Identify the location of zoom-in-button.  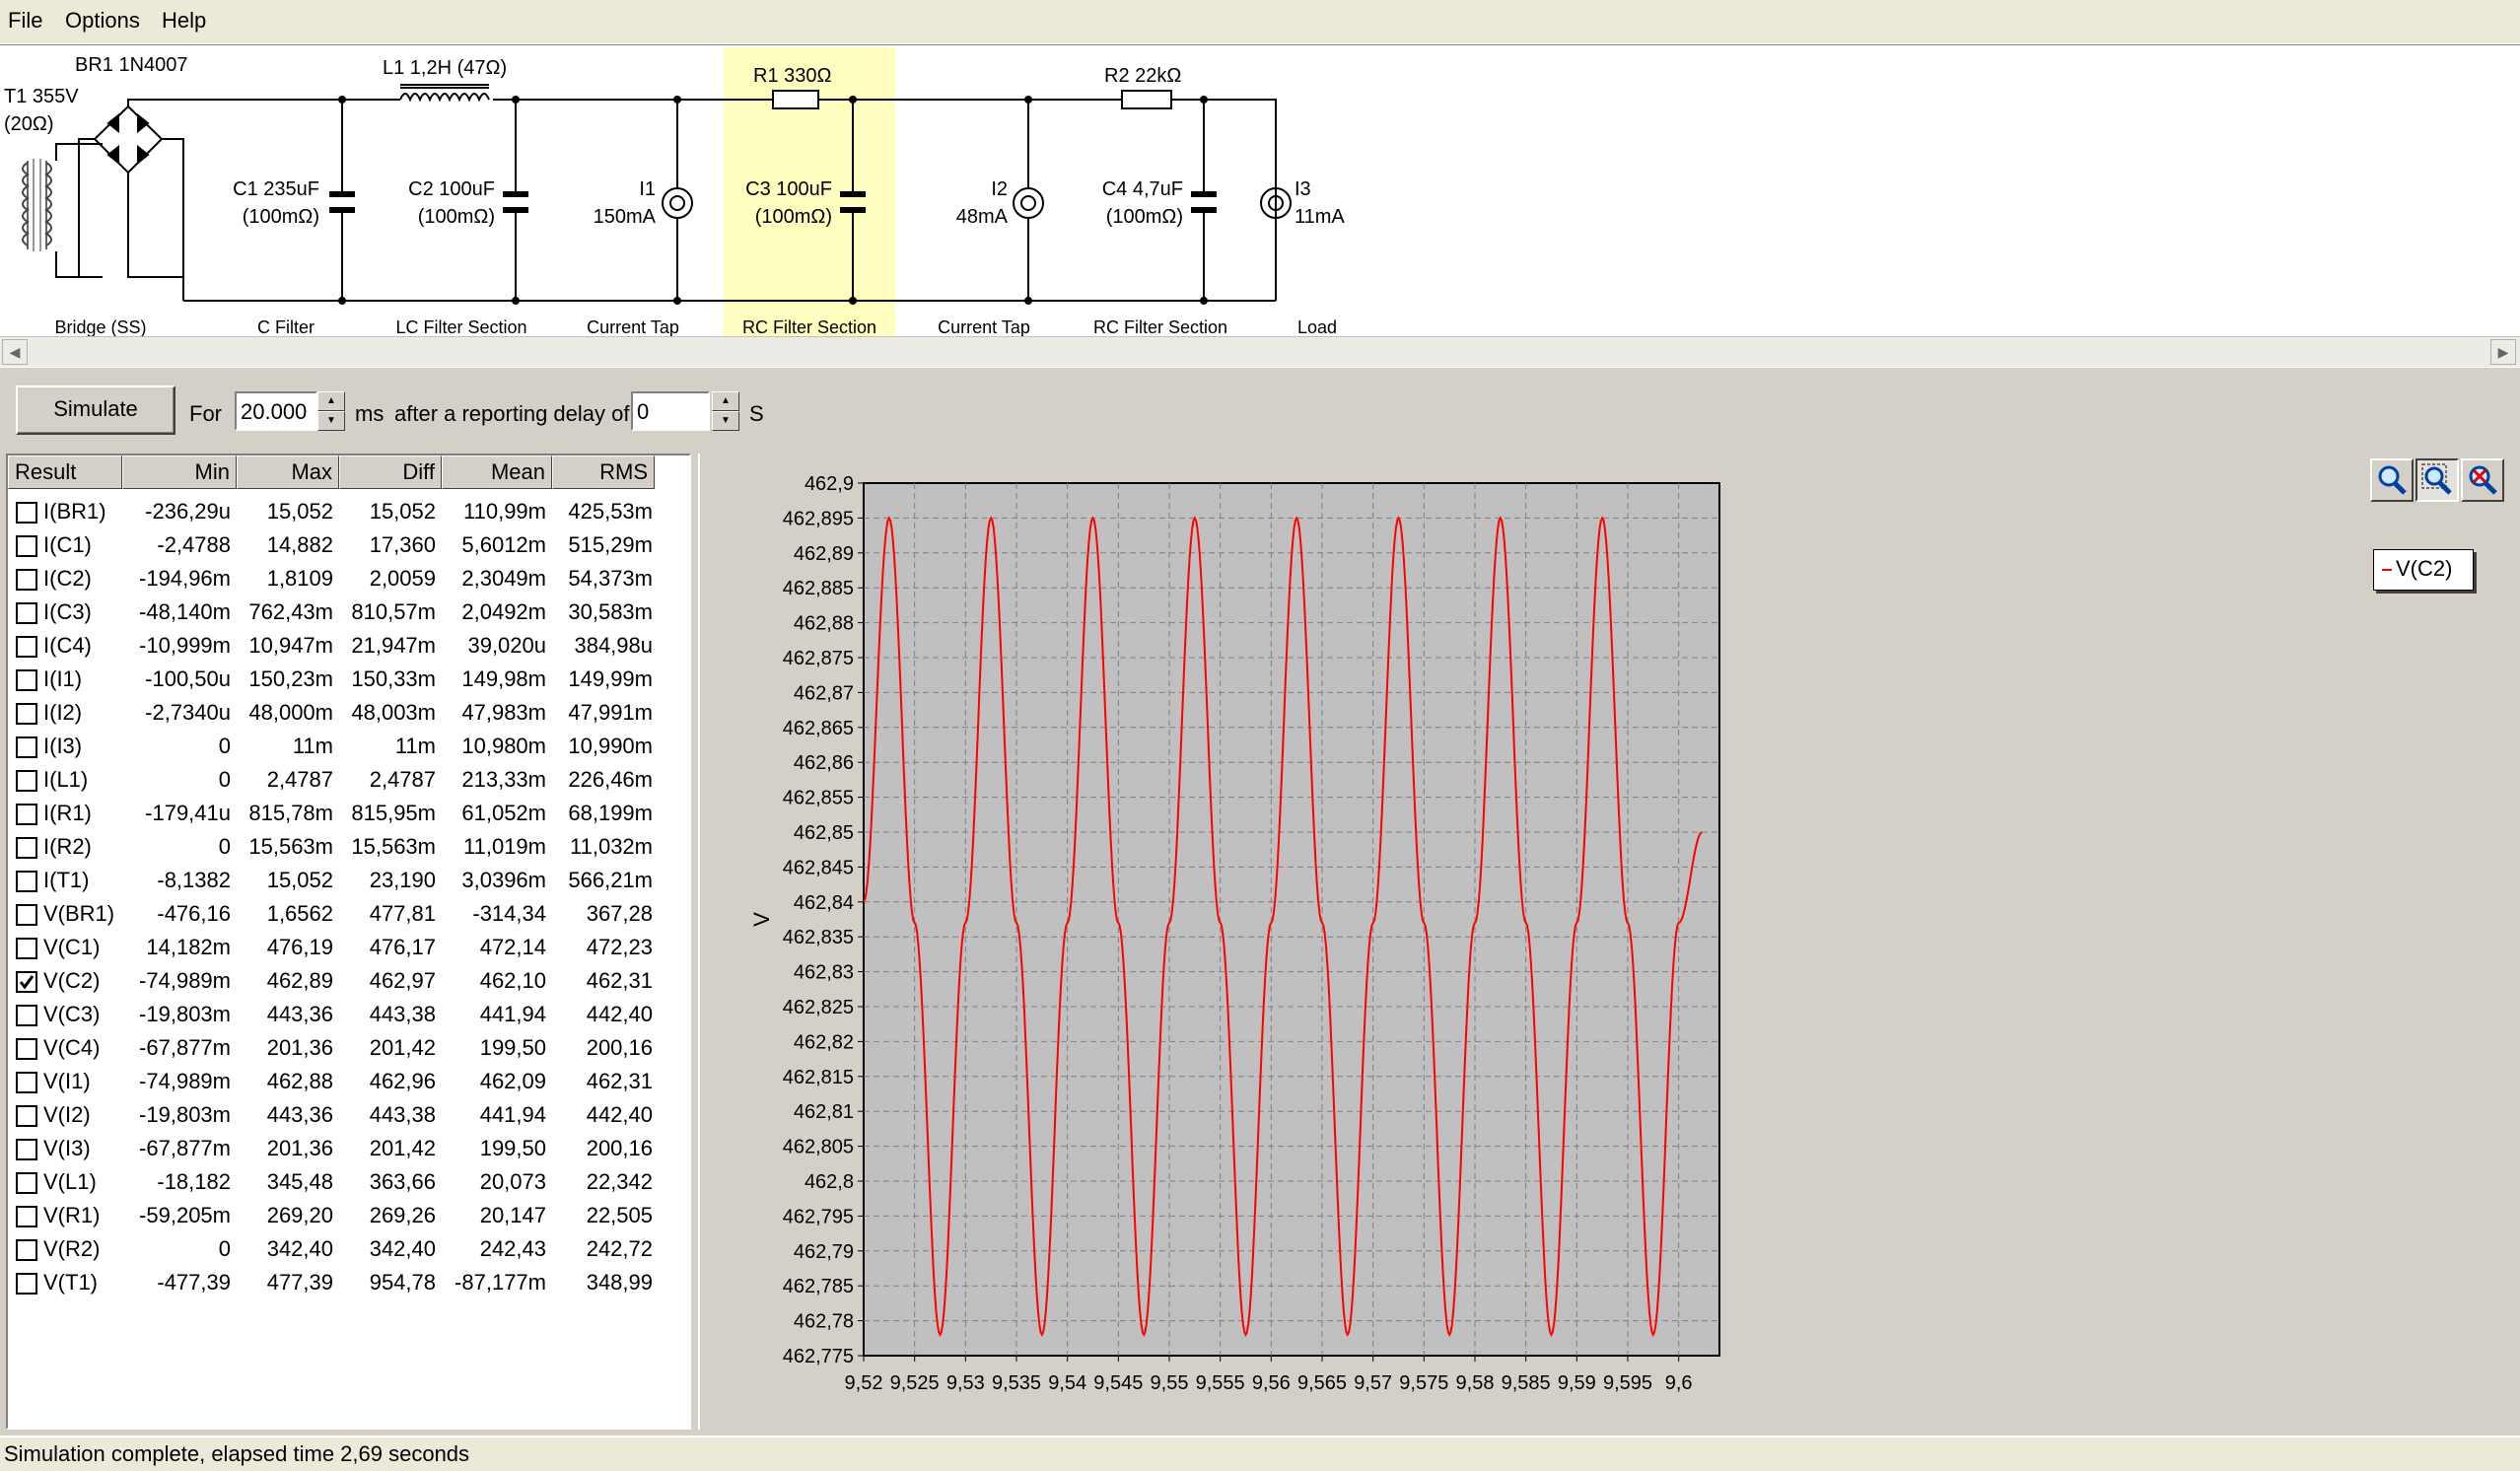
(2392, 480).